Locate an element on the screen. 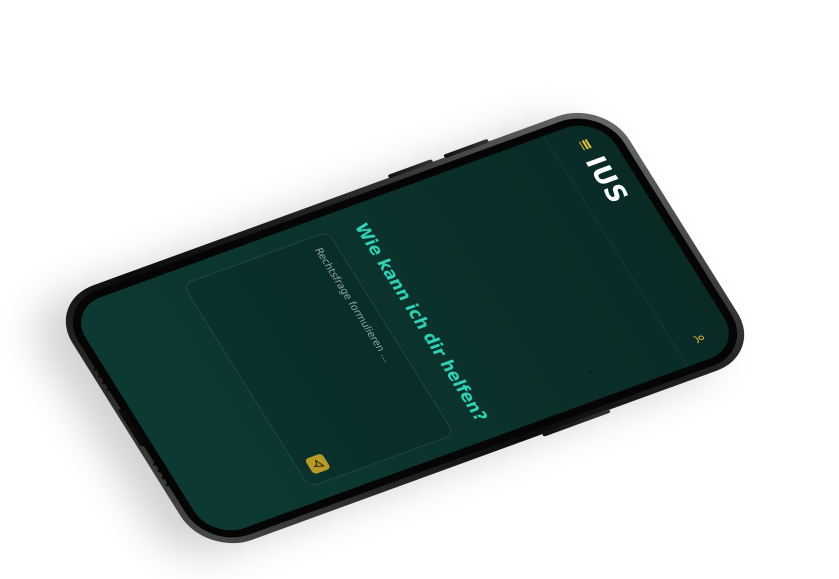  hamburger-menu-icon is located at coordinates (585, 145).